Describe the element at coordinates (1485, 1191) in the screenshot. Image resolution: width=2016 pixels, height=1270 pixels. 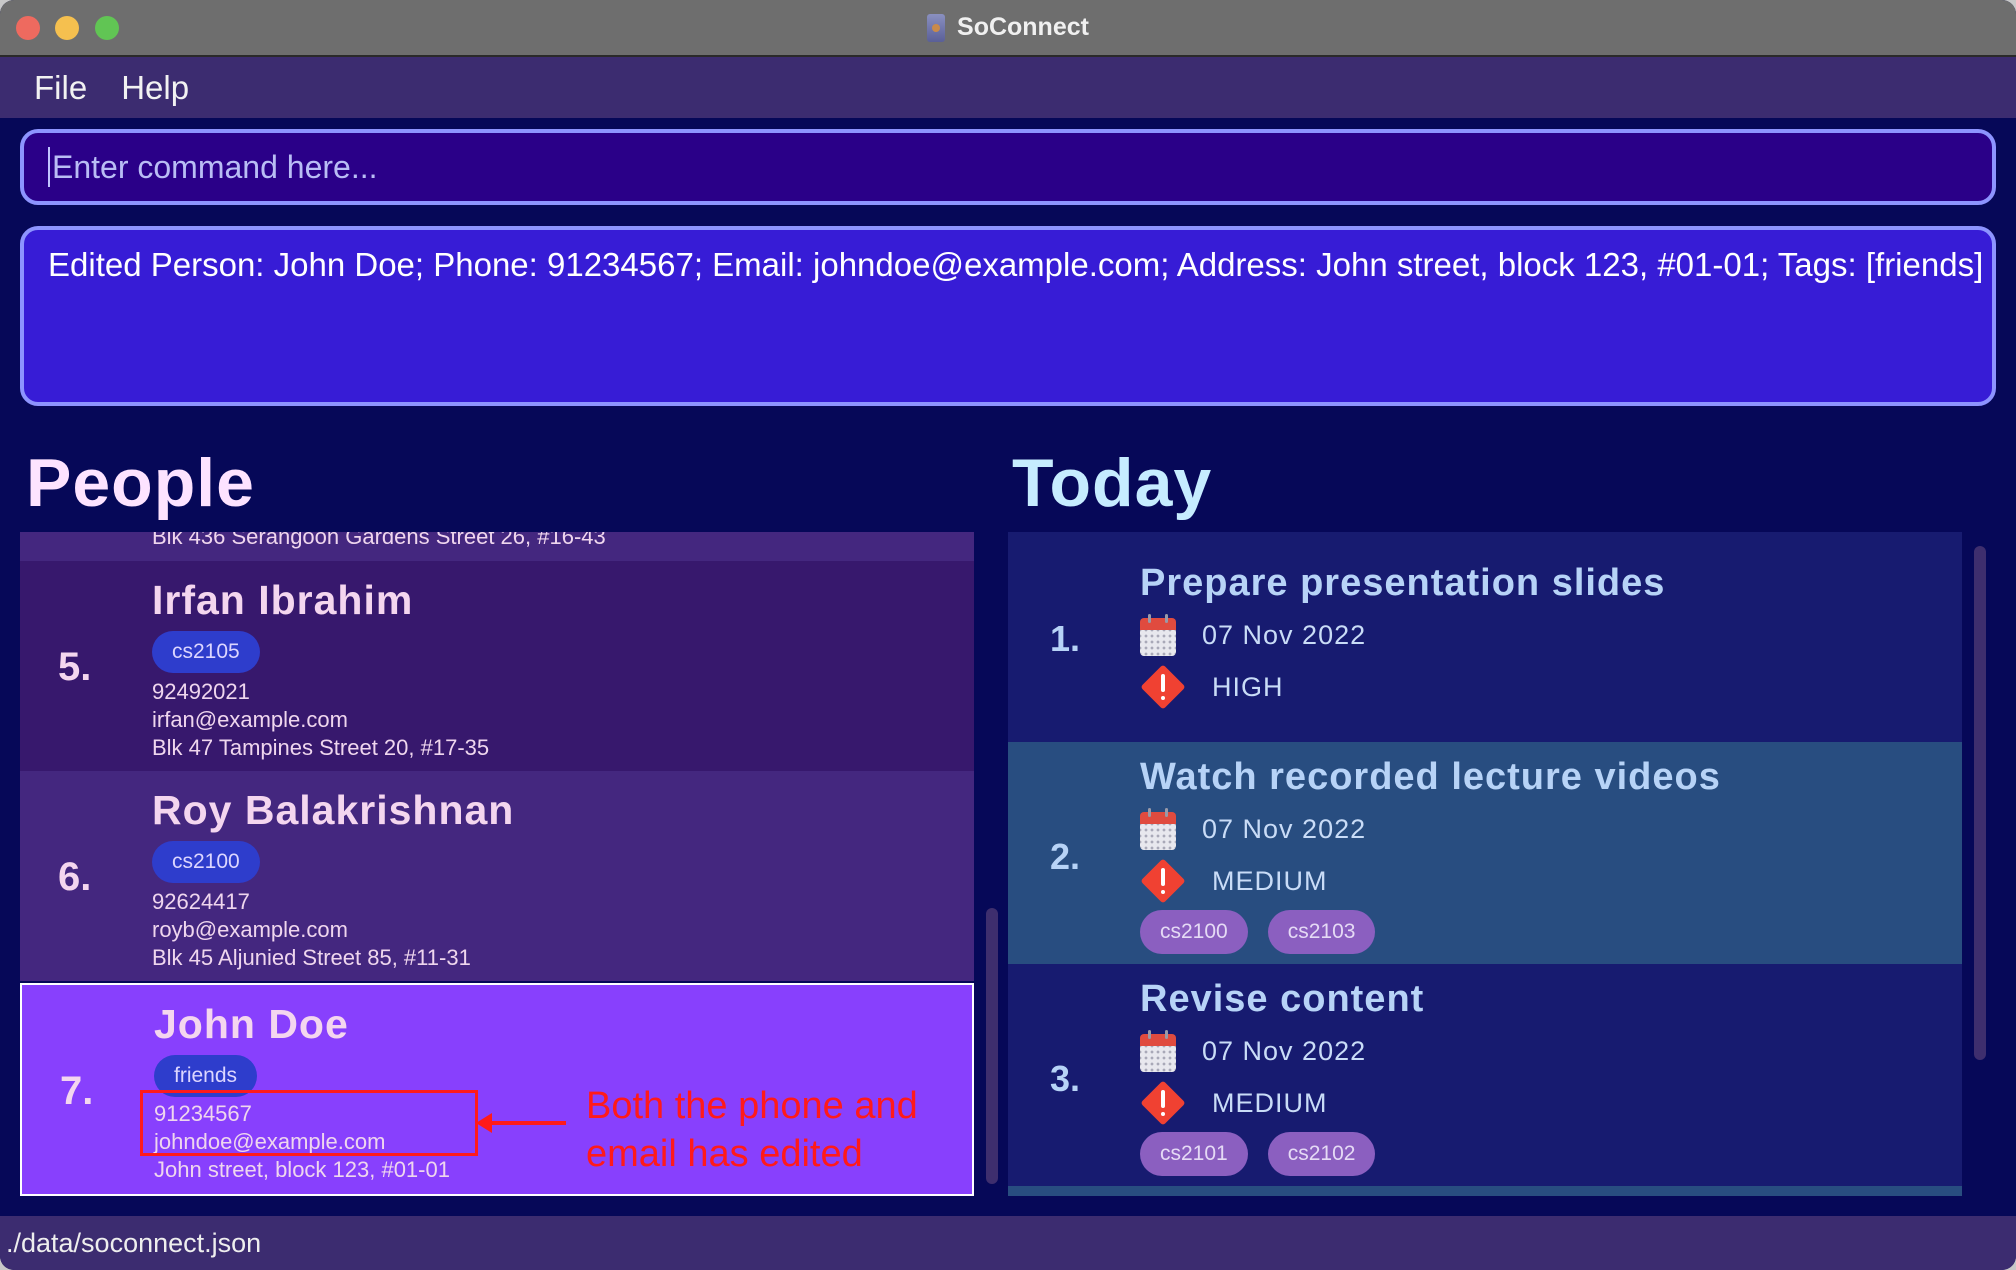
I see `task-card-partial` at that location.